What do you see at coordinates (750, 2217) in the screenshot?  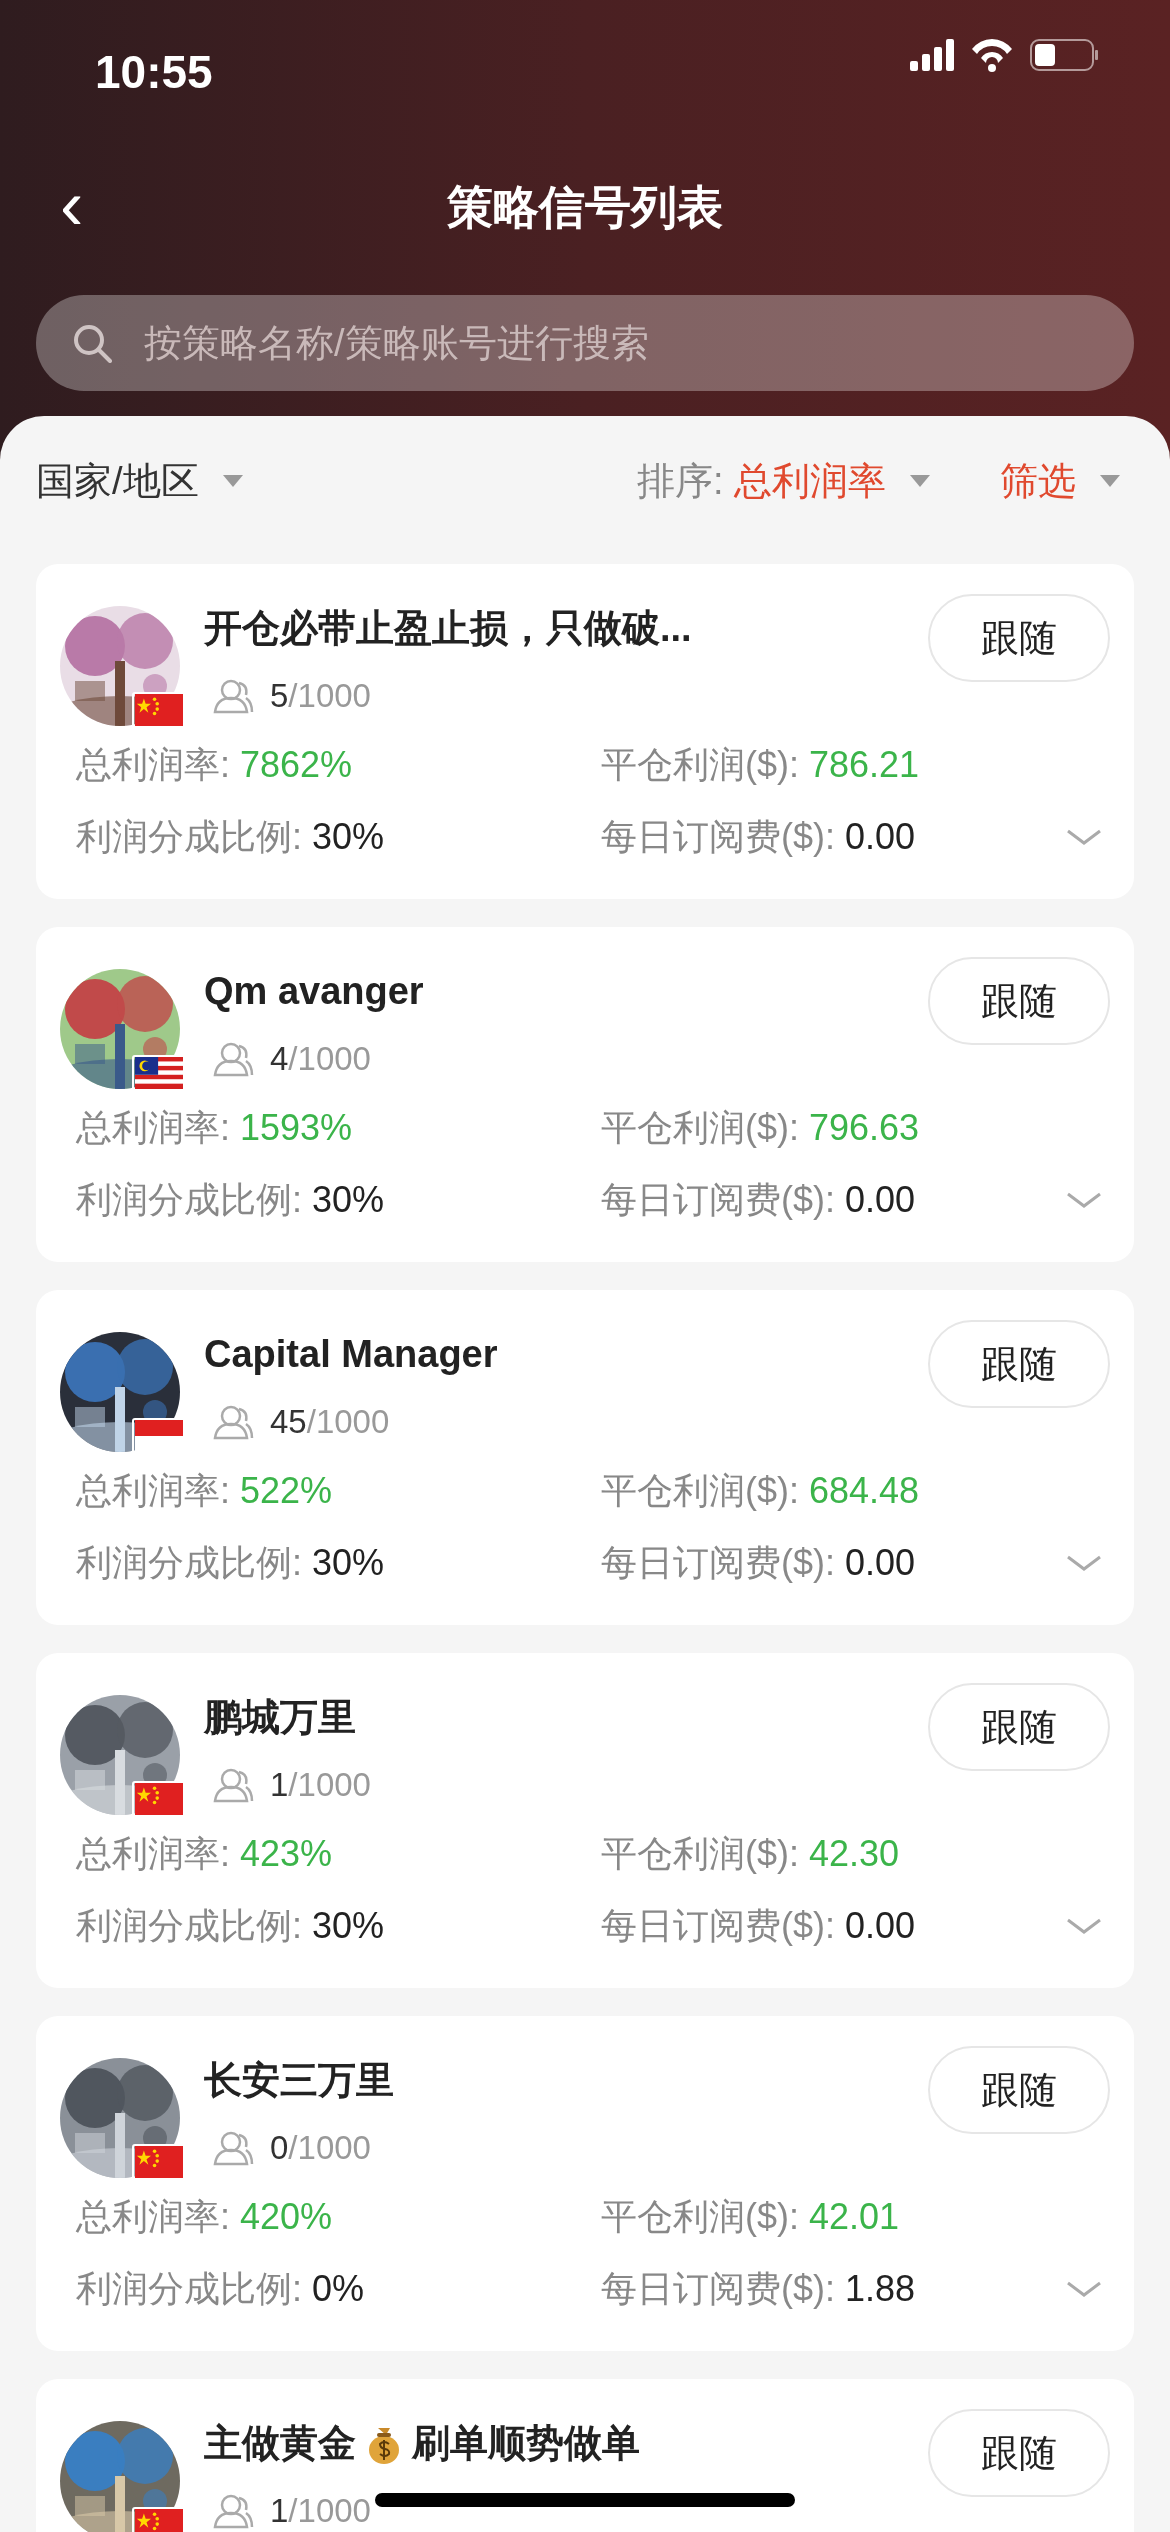 I see `metric: 平仓利润($): 42.01` at bounding box center [750, 2217].